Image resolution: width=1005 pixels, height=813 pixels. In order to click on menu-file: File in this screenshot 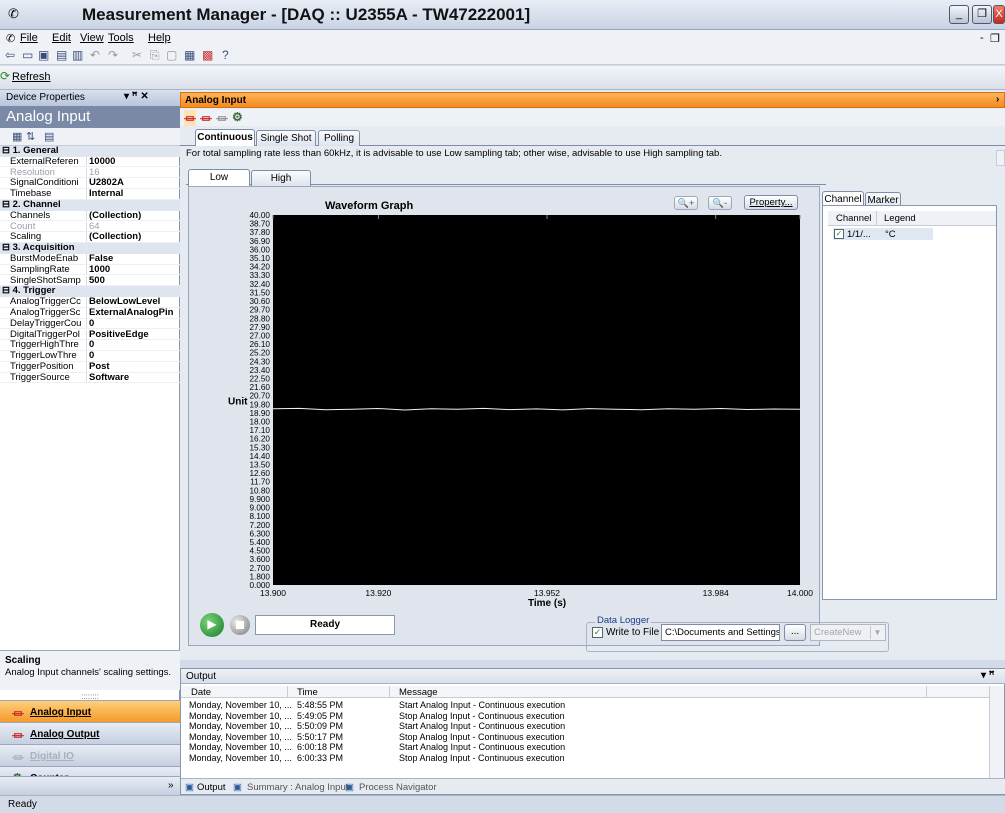, I will do `click(29, 38)`.